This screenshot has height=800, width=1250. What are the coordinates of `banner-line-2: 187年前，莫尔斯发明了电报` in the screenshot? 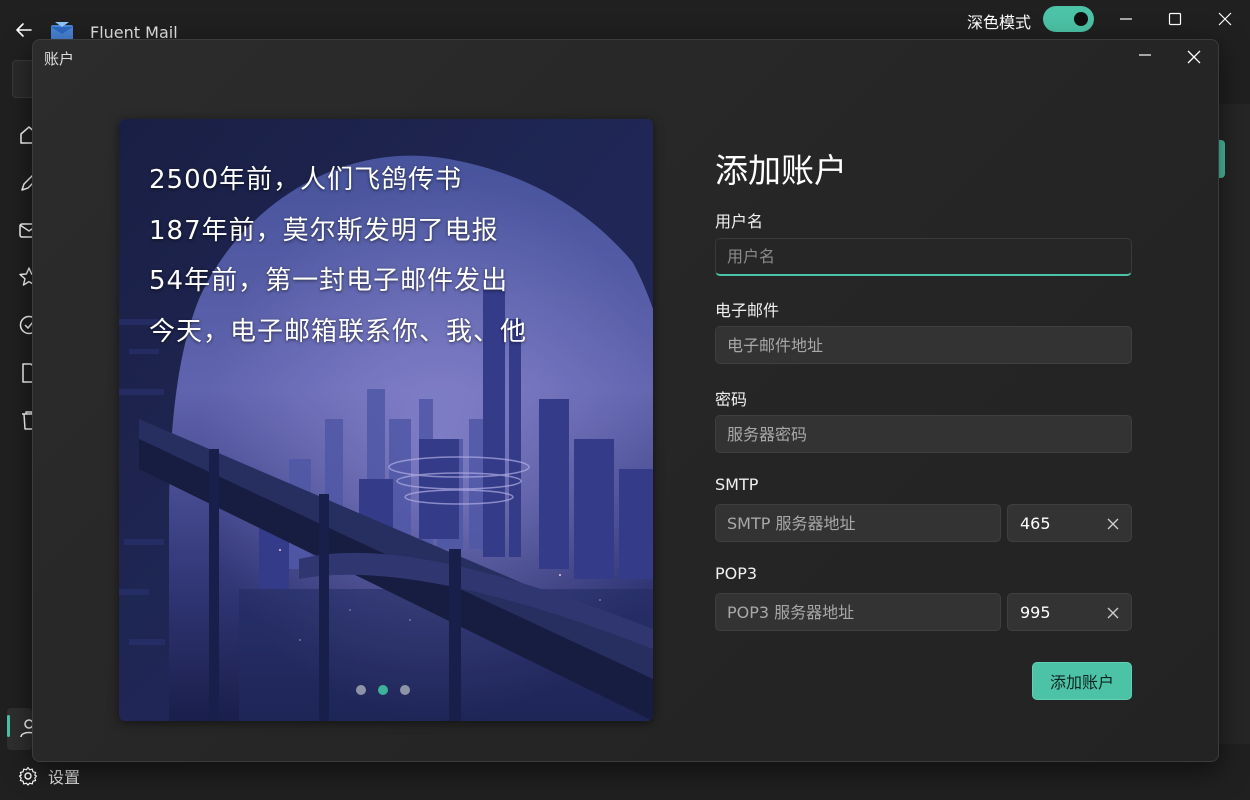 It's located at (324, 230).